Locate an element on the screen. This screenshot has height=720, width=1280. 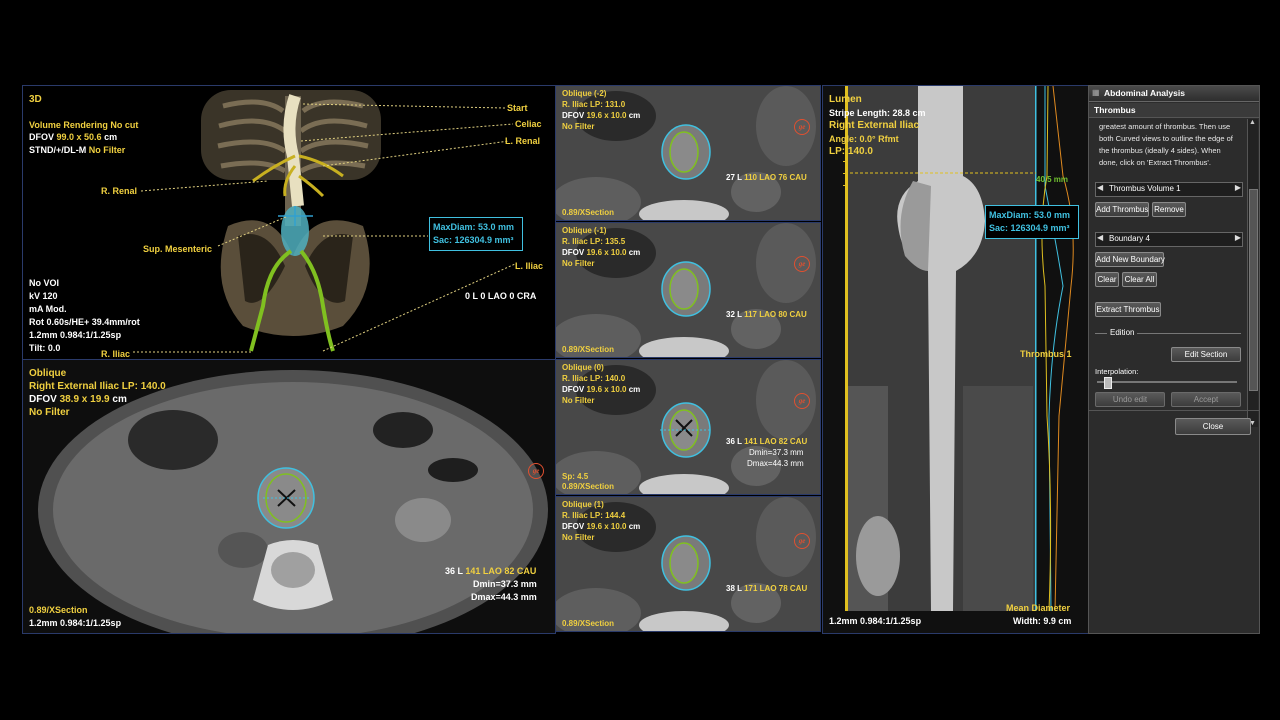
lumen-lp: LP: 140.0 is located at coordinates (851, 151).